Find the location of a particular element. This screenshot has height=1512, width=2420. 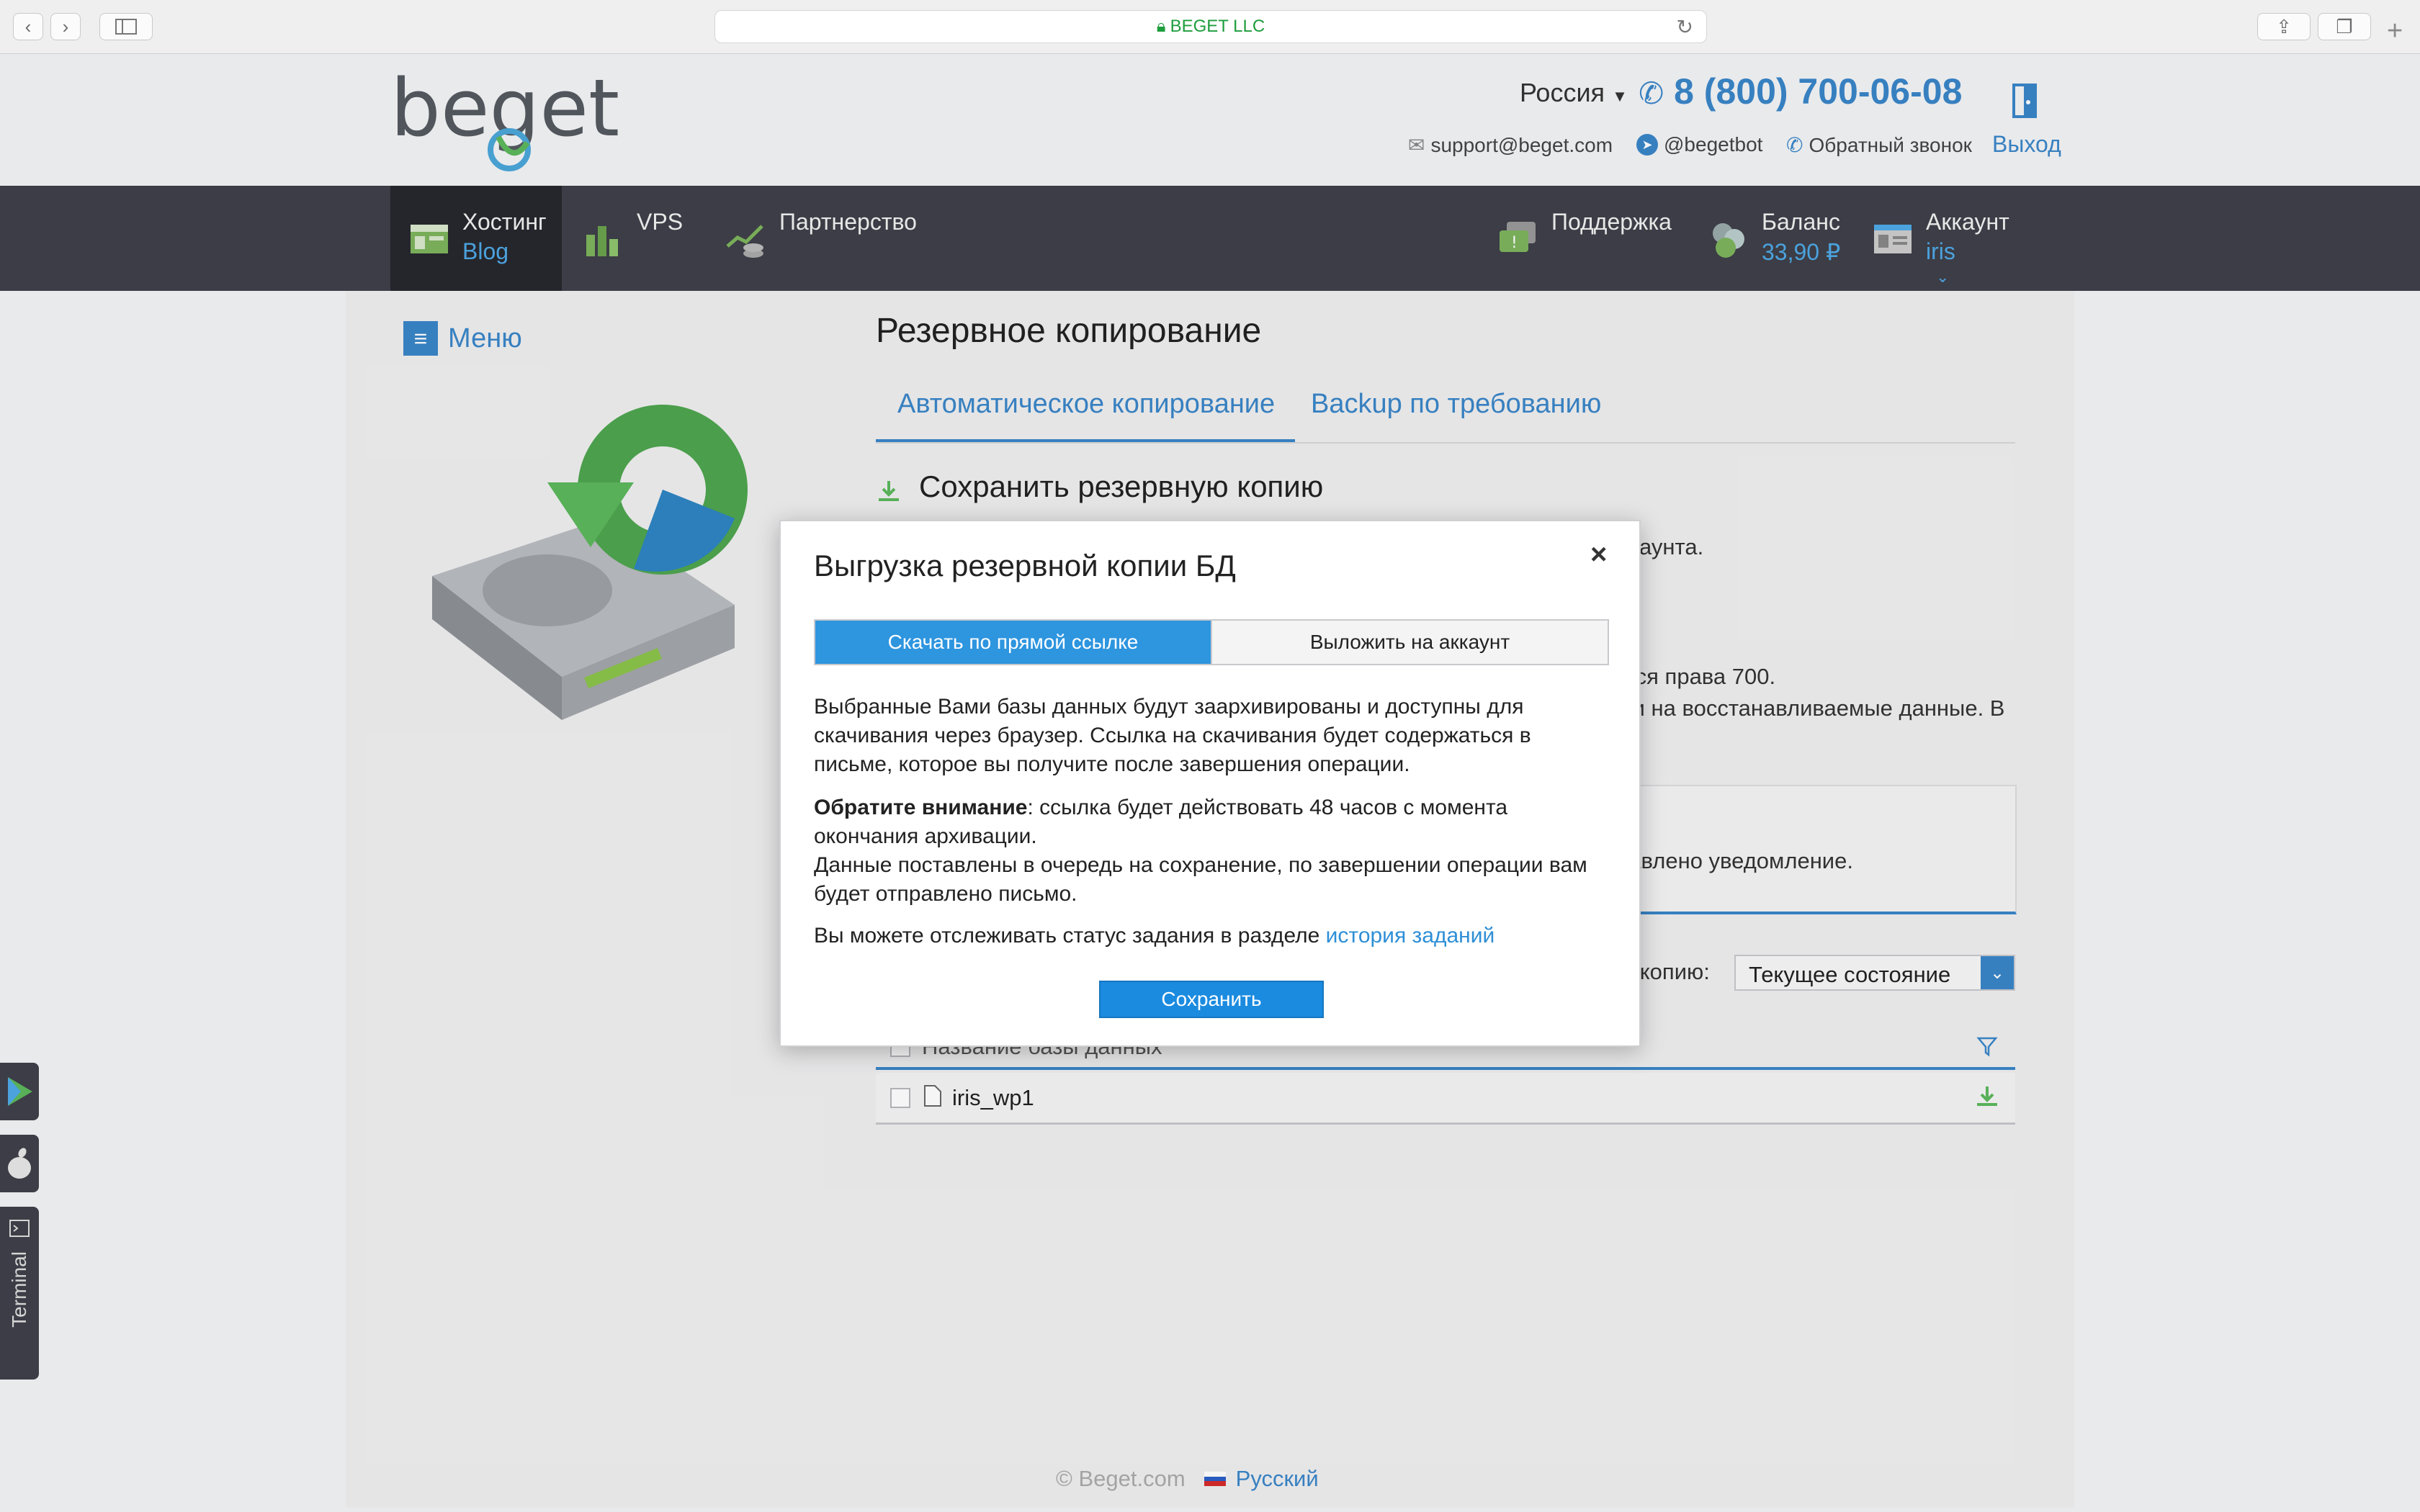

back-button: ‹ is located at coordinates (28, 26).